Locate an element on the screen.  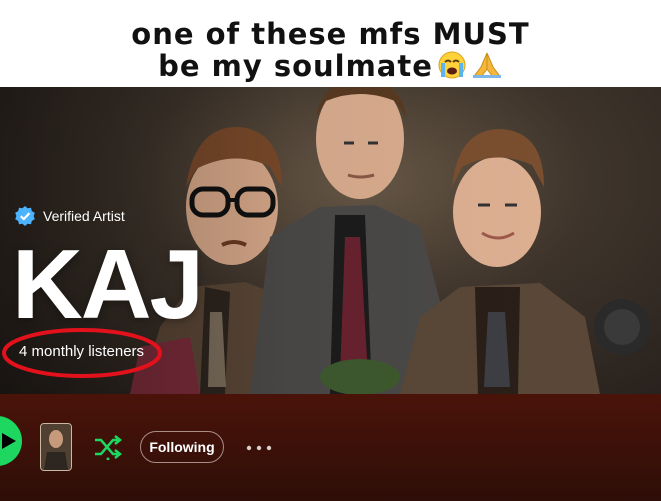
caption-line-2: be my soulmate is located at coordinates (330, 67).